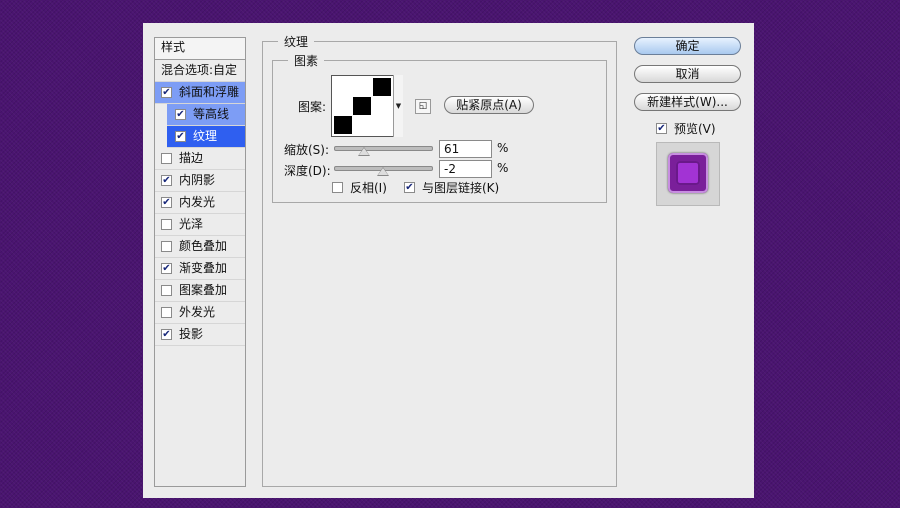 The height and width of the screenshot is (508, 900). What do you see at coordinates (211, 114) in the screenshot?
I see `contour-label: 等高线` at bounding box center [211, 114].